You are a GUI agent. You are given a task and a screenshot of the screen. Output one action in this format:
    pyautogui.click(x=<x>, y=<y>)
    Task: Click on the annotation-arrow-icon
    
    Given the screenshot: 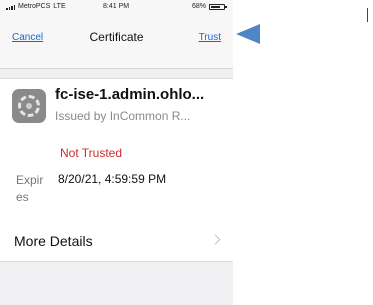 What is the action you would take?
    pyautogui.click(x=248, y=34)
    